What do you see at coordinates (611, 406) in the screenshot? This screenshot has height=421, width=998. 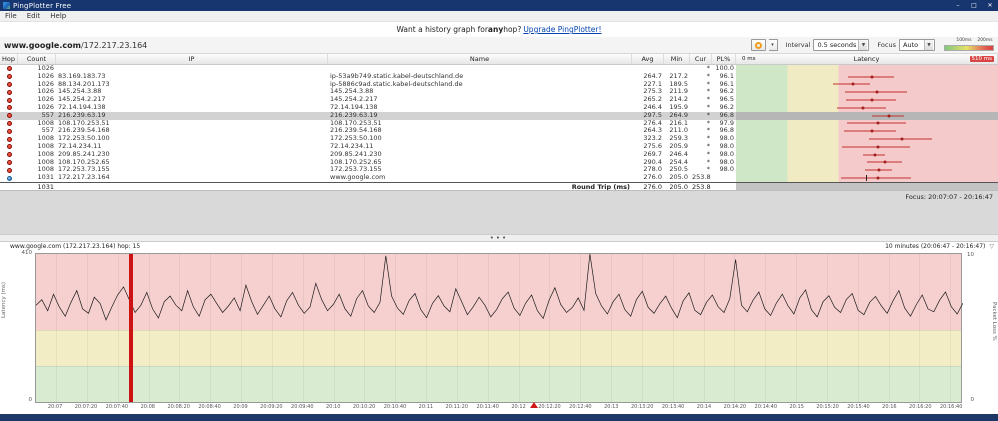 I see `x-tick-label: 20:13` at bounding box center [611, 406].